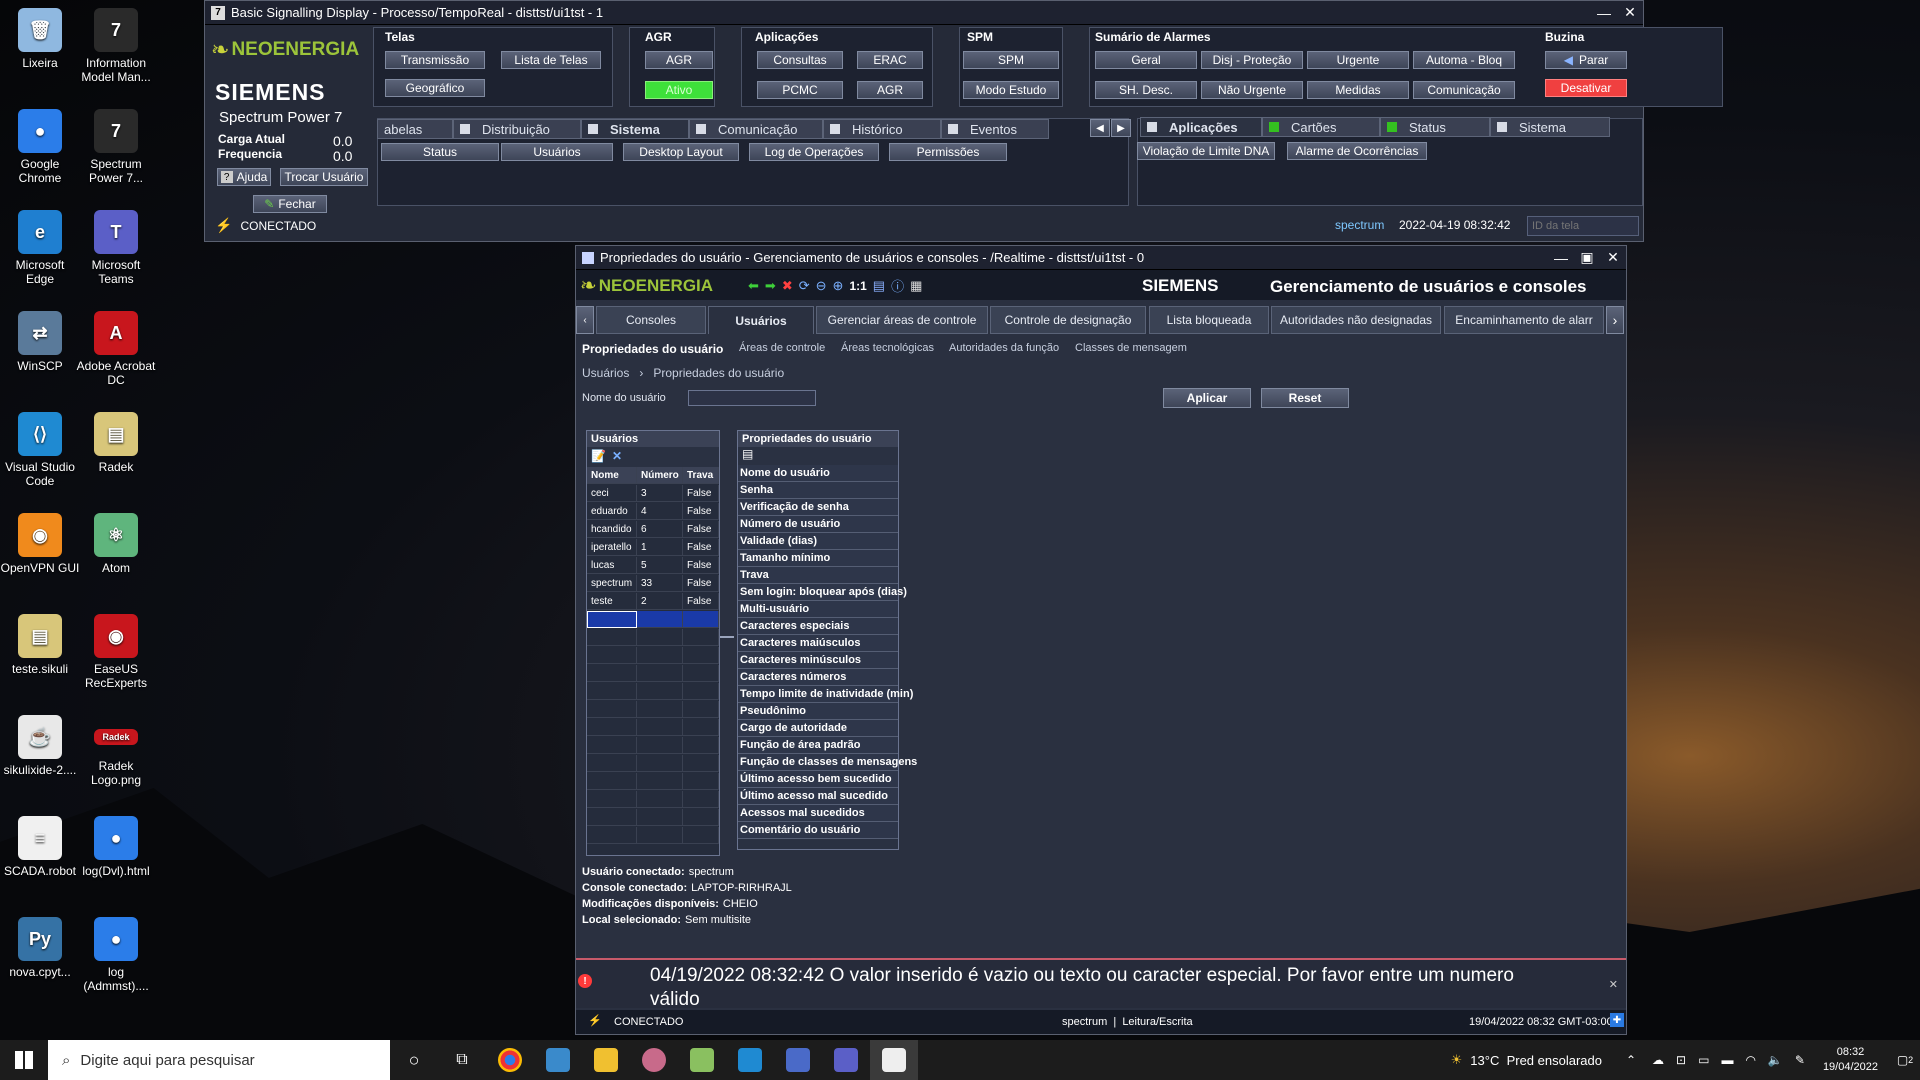 This screenshot has width=1920, height=1080. I want to click on taskbar-explorer-icon, so click(606, 1060).